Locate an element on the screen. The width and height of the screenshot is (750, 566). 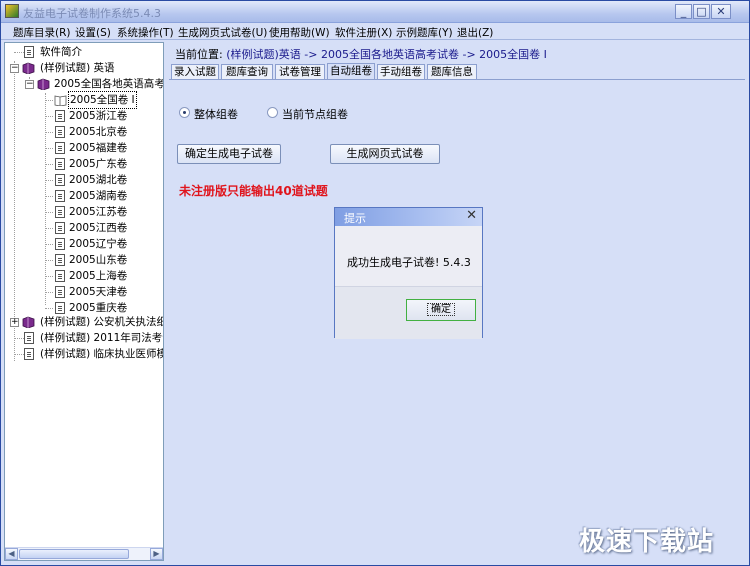
arrow-right-icon: ▶ is located at coordinates (156, 553).